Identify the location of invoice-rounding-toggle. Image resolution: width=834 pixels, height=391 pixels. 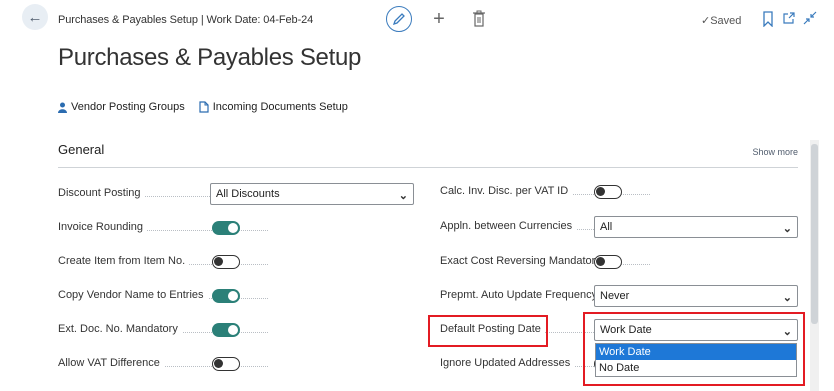
(226, 228).